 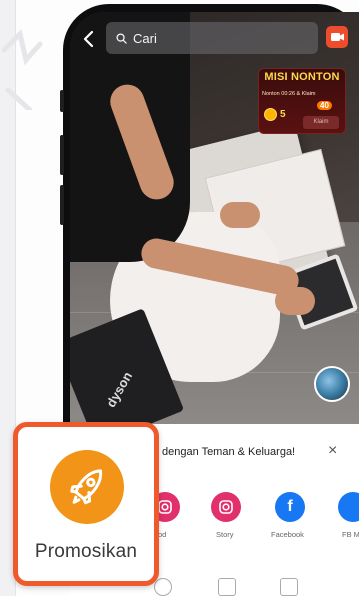 I want to click on download-icon, so click(x=227, y=587).